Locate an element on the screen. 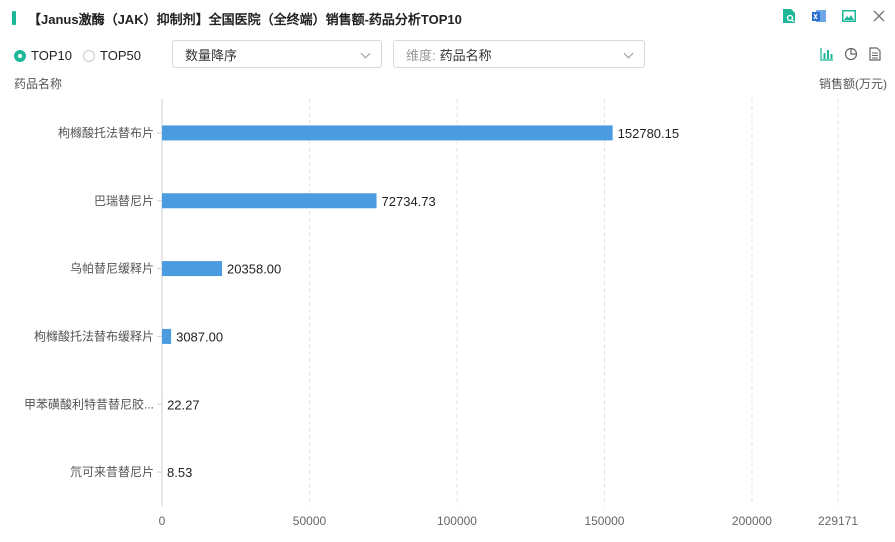 This screenshot has width=895, height=542. x-axis-title: 销售额(万元) is located at coordinates (853, 84).